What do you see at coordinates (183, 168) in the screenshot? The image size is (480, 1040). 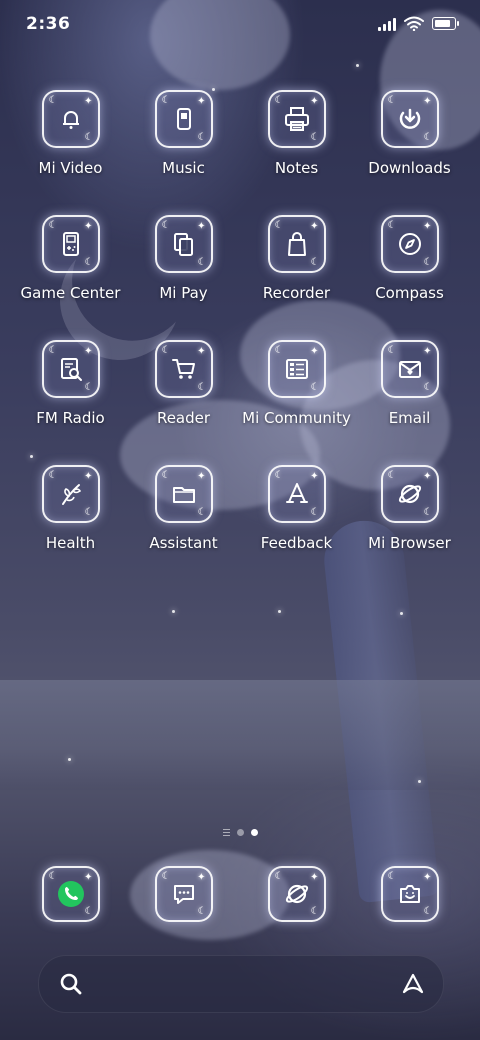 I see `app-label: Music` at bounding box center [183, 168].